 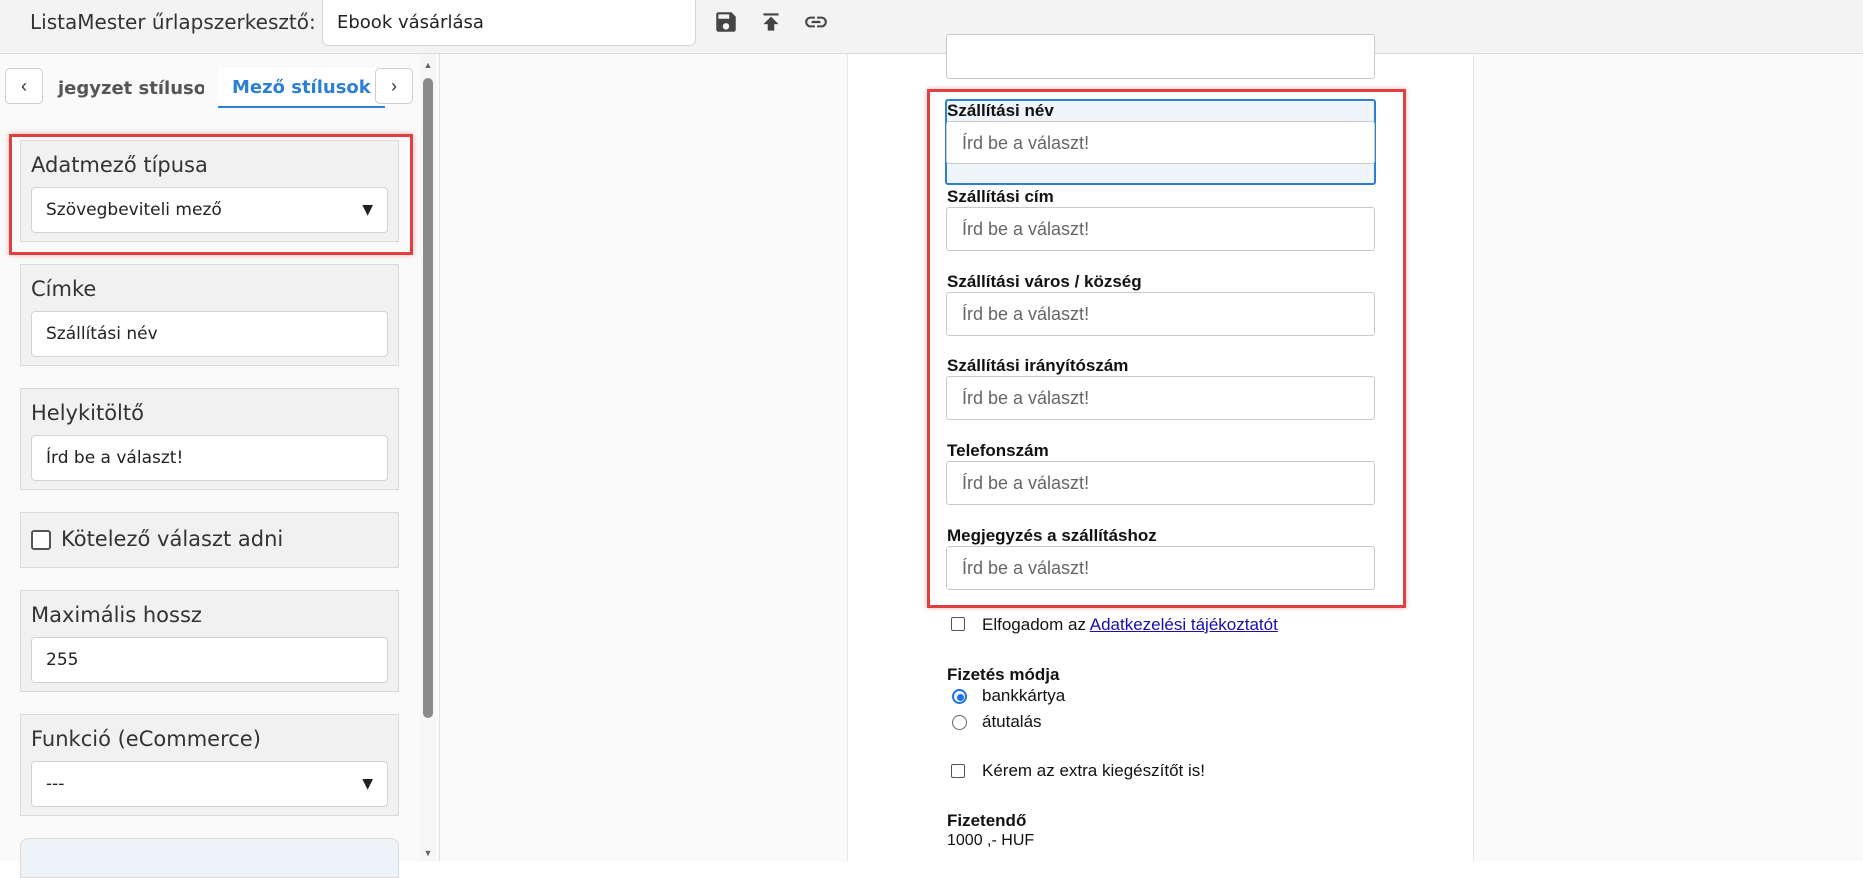 I want to click on label-panel: Címke Szállítási név, so click(x=209, y=315).